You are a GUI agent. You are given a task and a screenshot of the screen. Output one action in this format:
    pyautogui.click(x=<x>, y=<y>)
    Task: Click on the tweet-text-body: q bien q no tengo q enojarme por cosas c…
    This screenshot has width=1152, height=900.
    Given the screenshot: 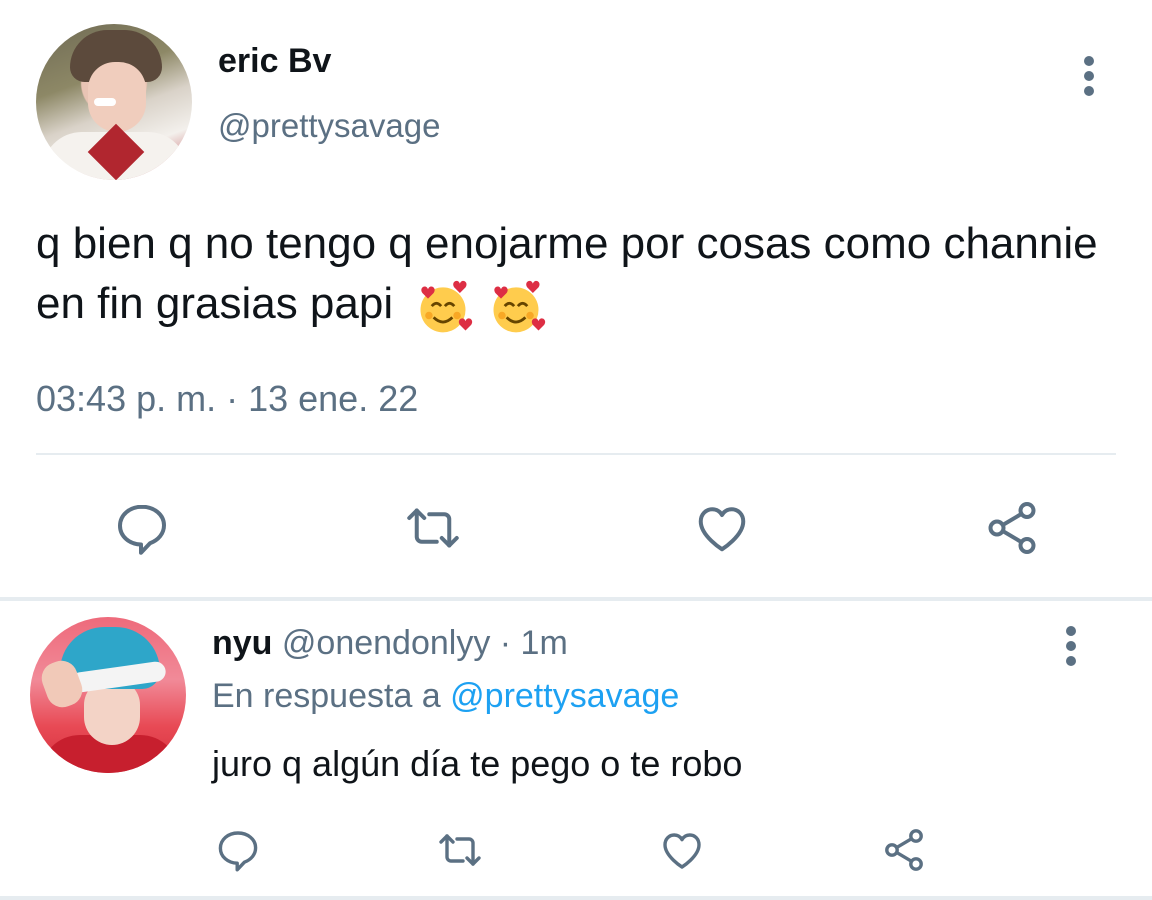 What is the action you would take?
    pyautogui.click(x=567, y=273)
    